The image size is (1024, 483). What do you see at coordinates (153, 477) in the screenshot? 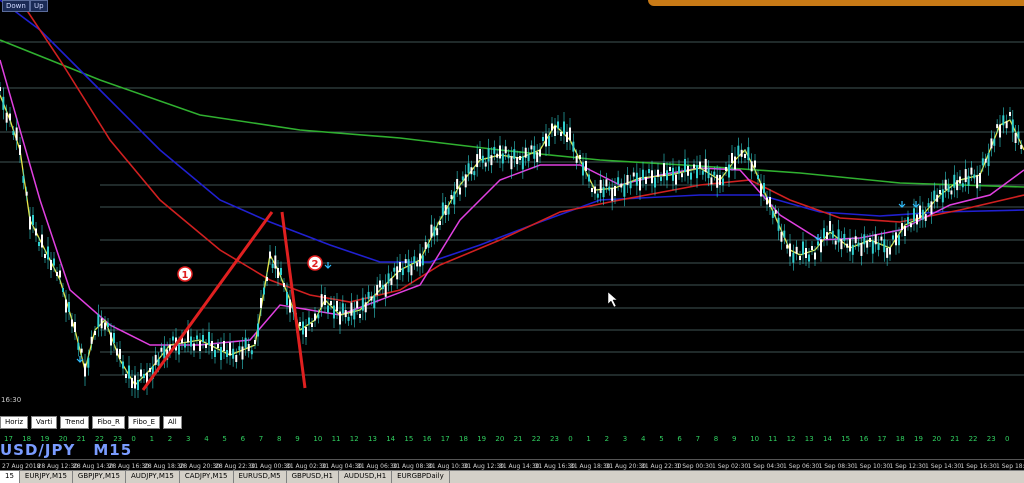
I see `chart-tab: AUDJPY,M15` at bounding box center [153, 477].